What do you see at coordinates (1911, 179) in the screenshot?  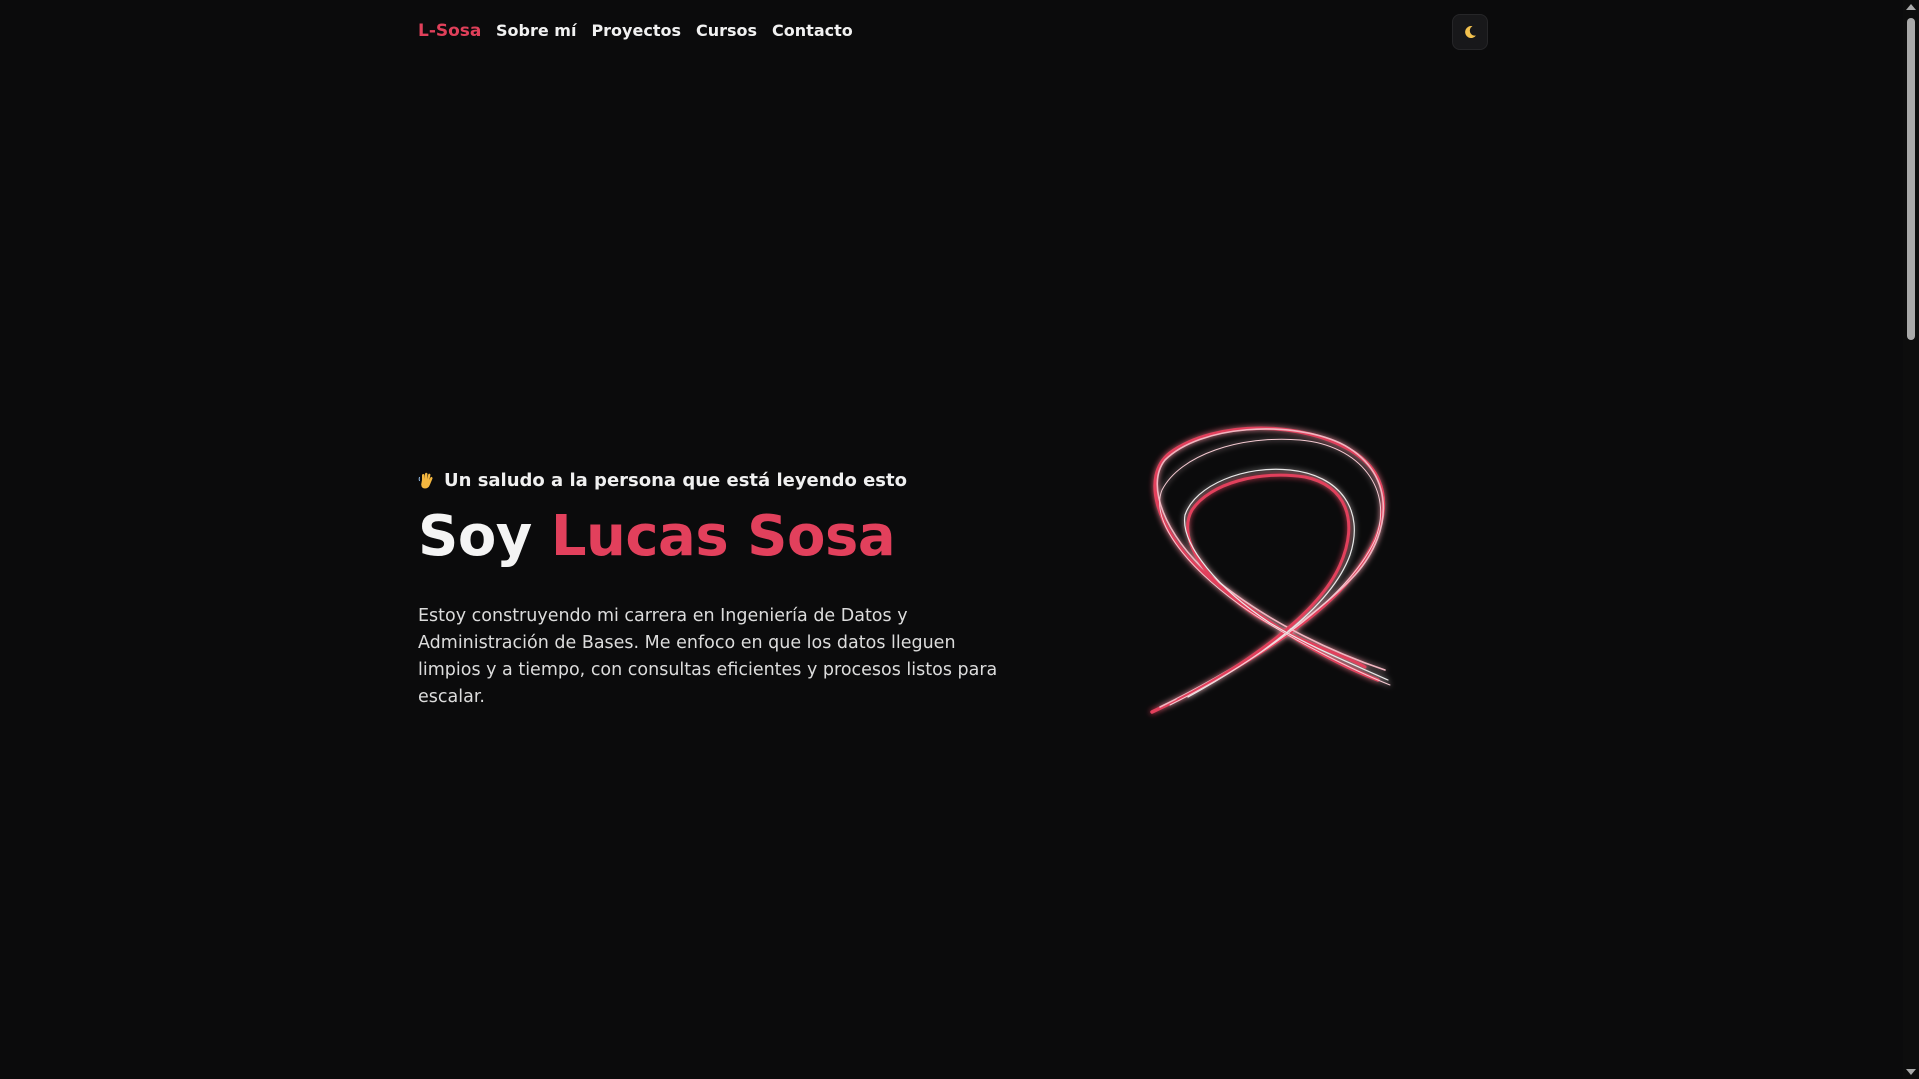 I see `scrollbar-thumb` at bounding box center [1911, 179].